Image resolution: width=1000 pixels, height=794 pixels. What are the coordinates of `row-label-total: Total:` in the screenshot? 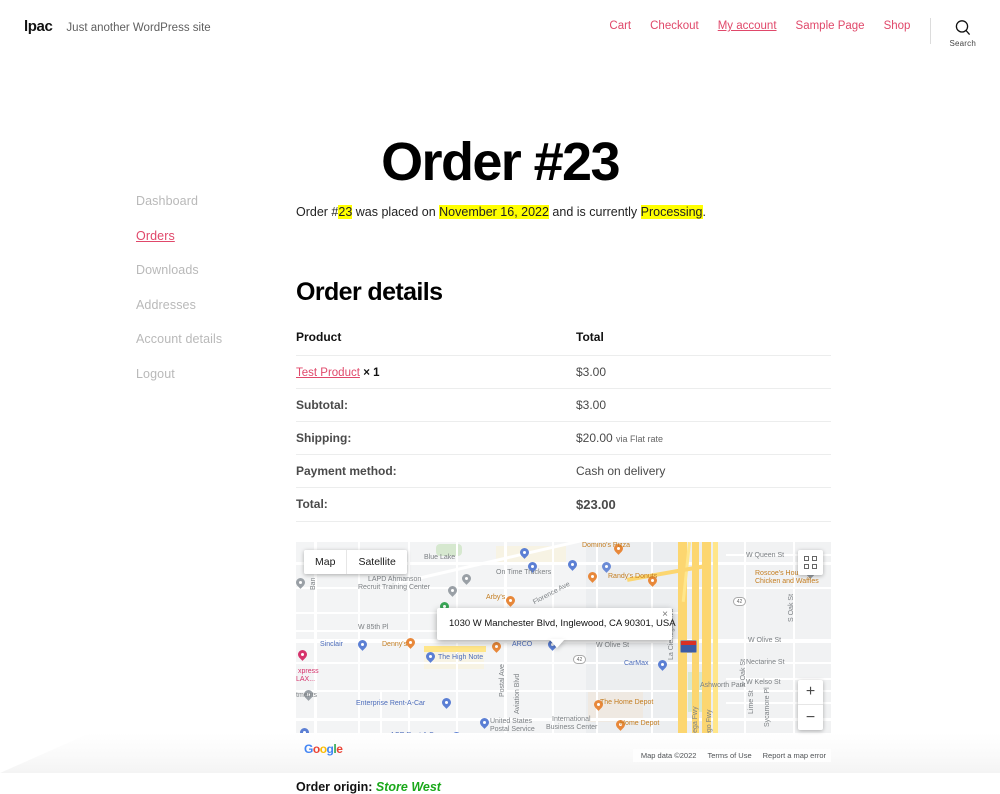 It's located at (436, 505).